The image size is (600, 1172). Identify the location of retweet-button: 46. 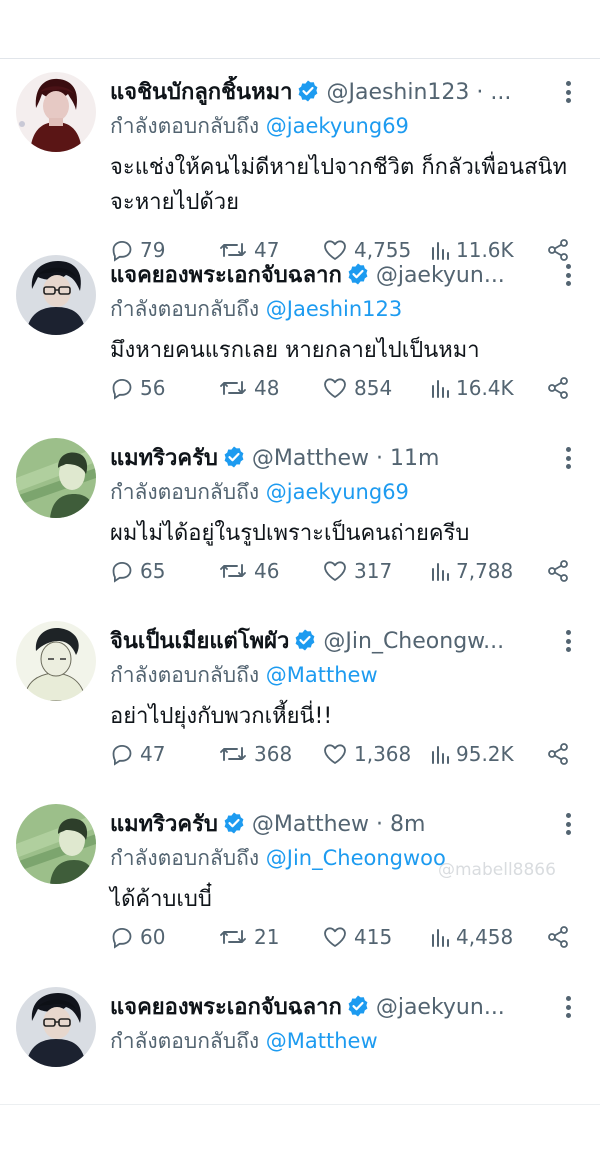
(270, 571).